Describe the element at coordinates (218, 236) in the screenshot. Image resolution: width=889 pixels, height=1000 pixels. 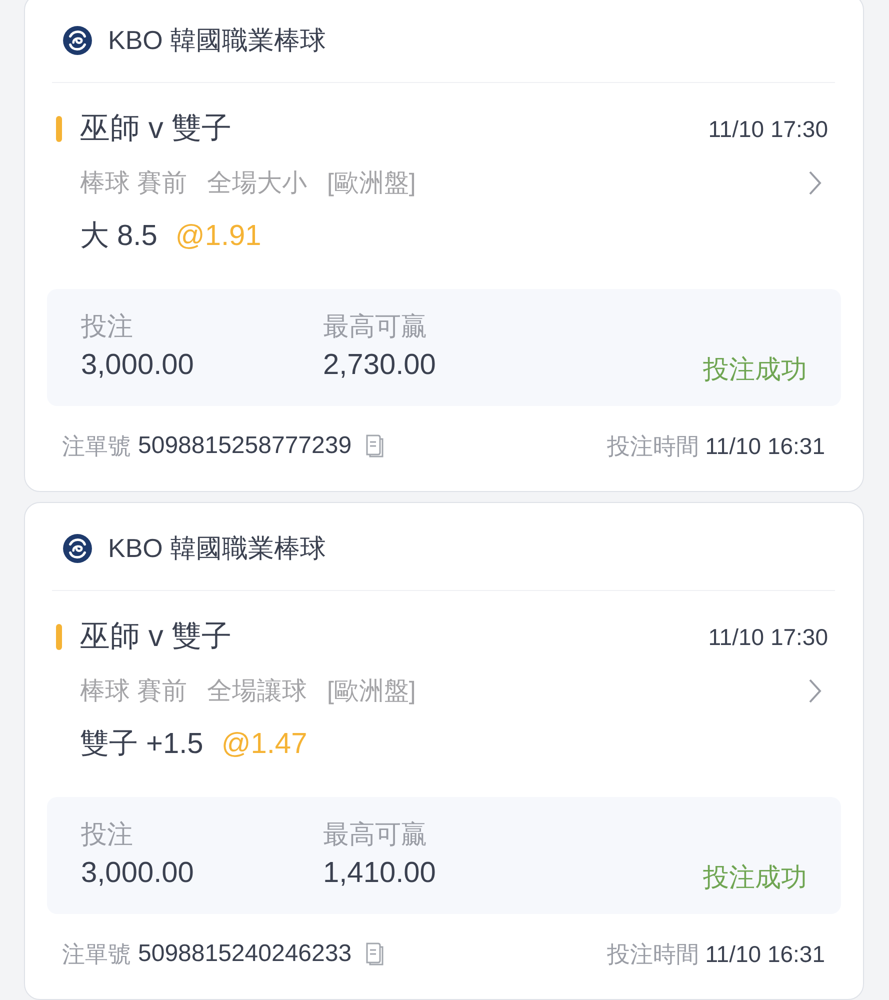
I see `odds: @1.91` at that location.